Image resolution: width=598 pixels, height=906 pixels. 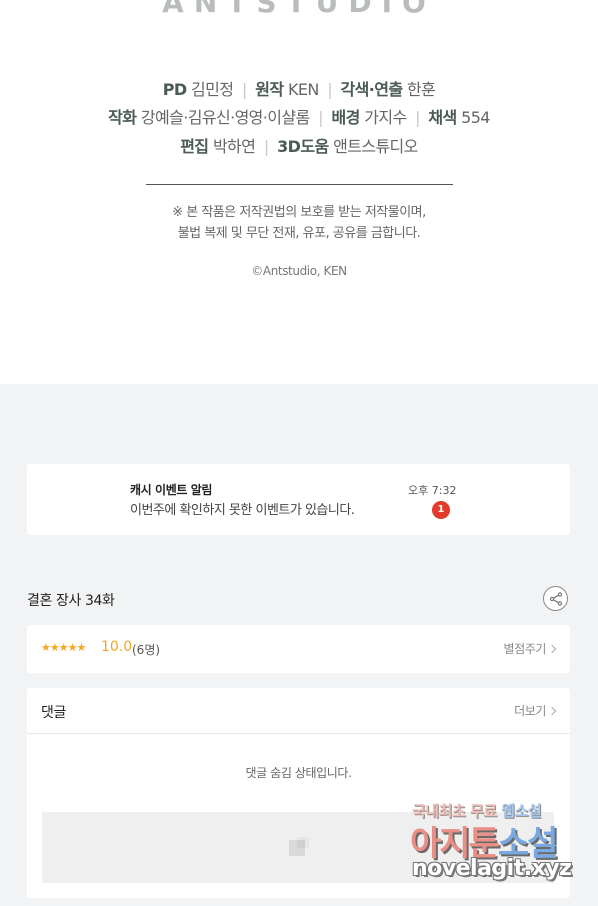 I want to click on comments-header: 댓글, so click(x=53, y=713).